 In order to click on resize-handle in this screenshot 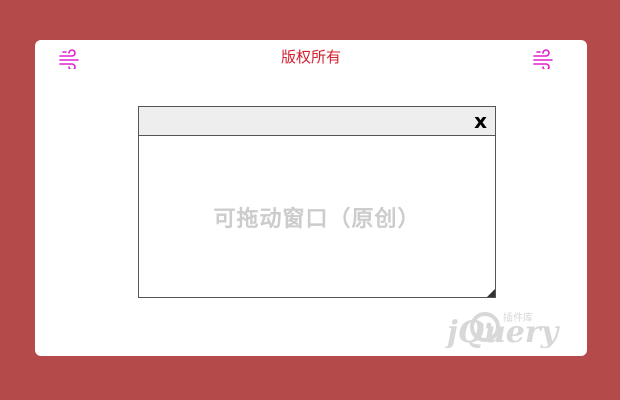, I will do `click(491, 293)`.